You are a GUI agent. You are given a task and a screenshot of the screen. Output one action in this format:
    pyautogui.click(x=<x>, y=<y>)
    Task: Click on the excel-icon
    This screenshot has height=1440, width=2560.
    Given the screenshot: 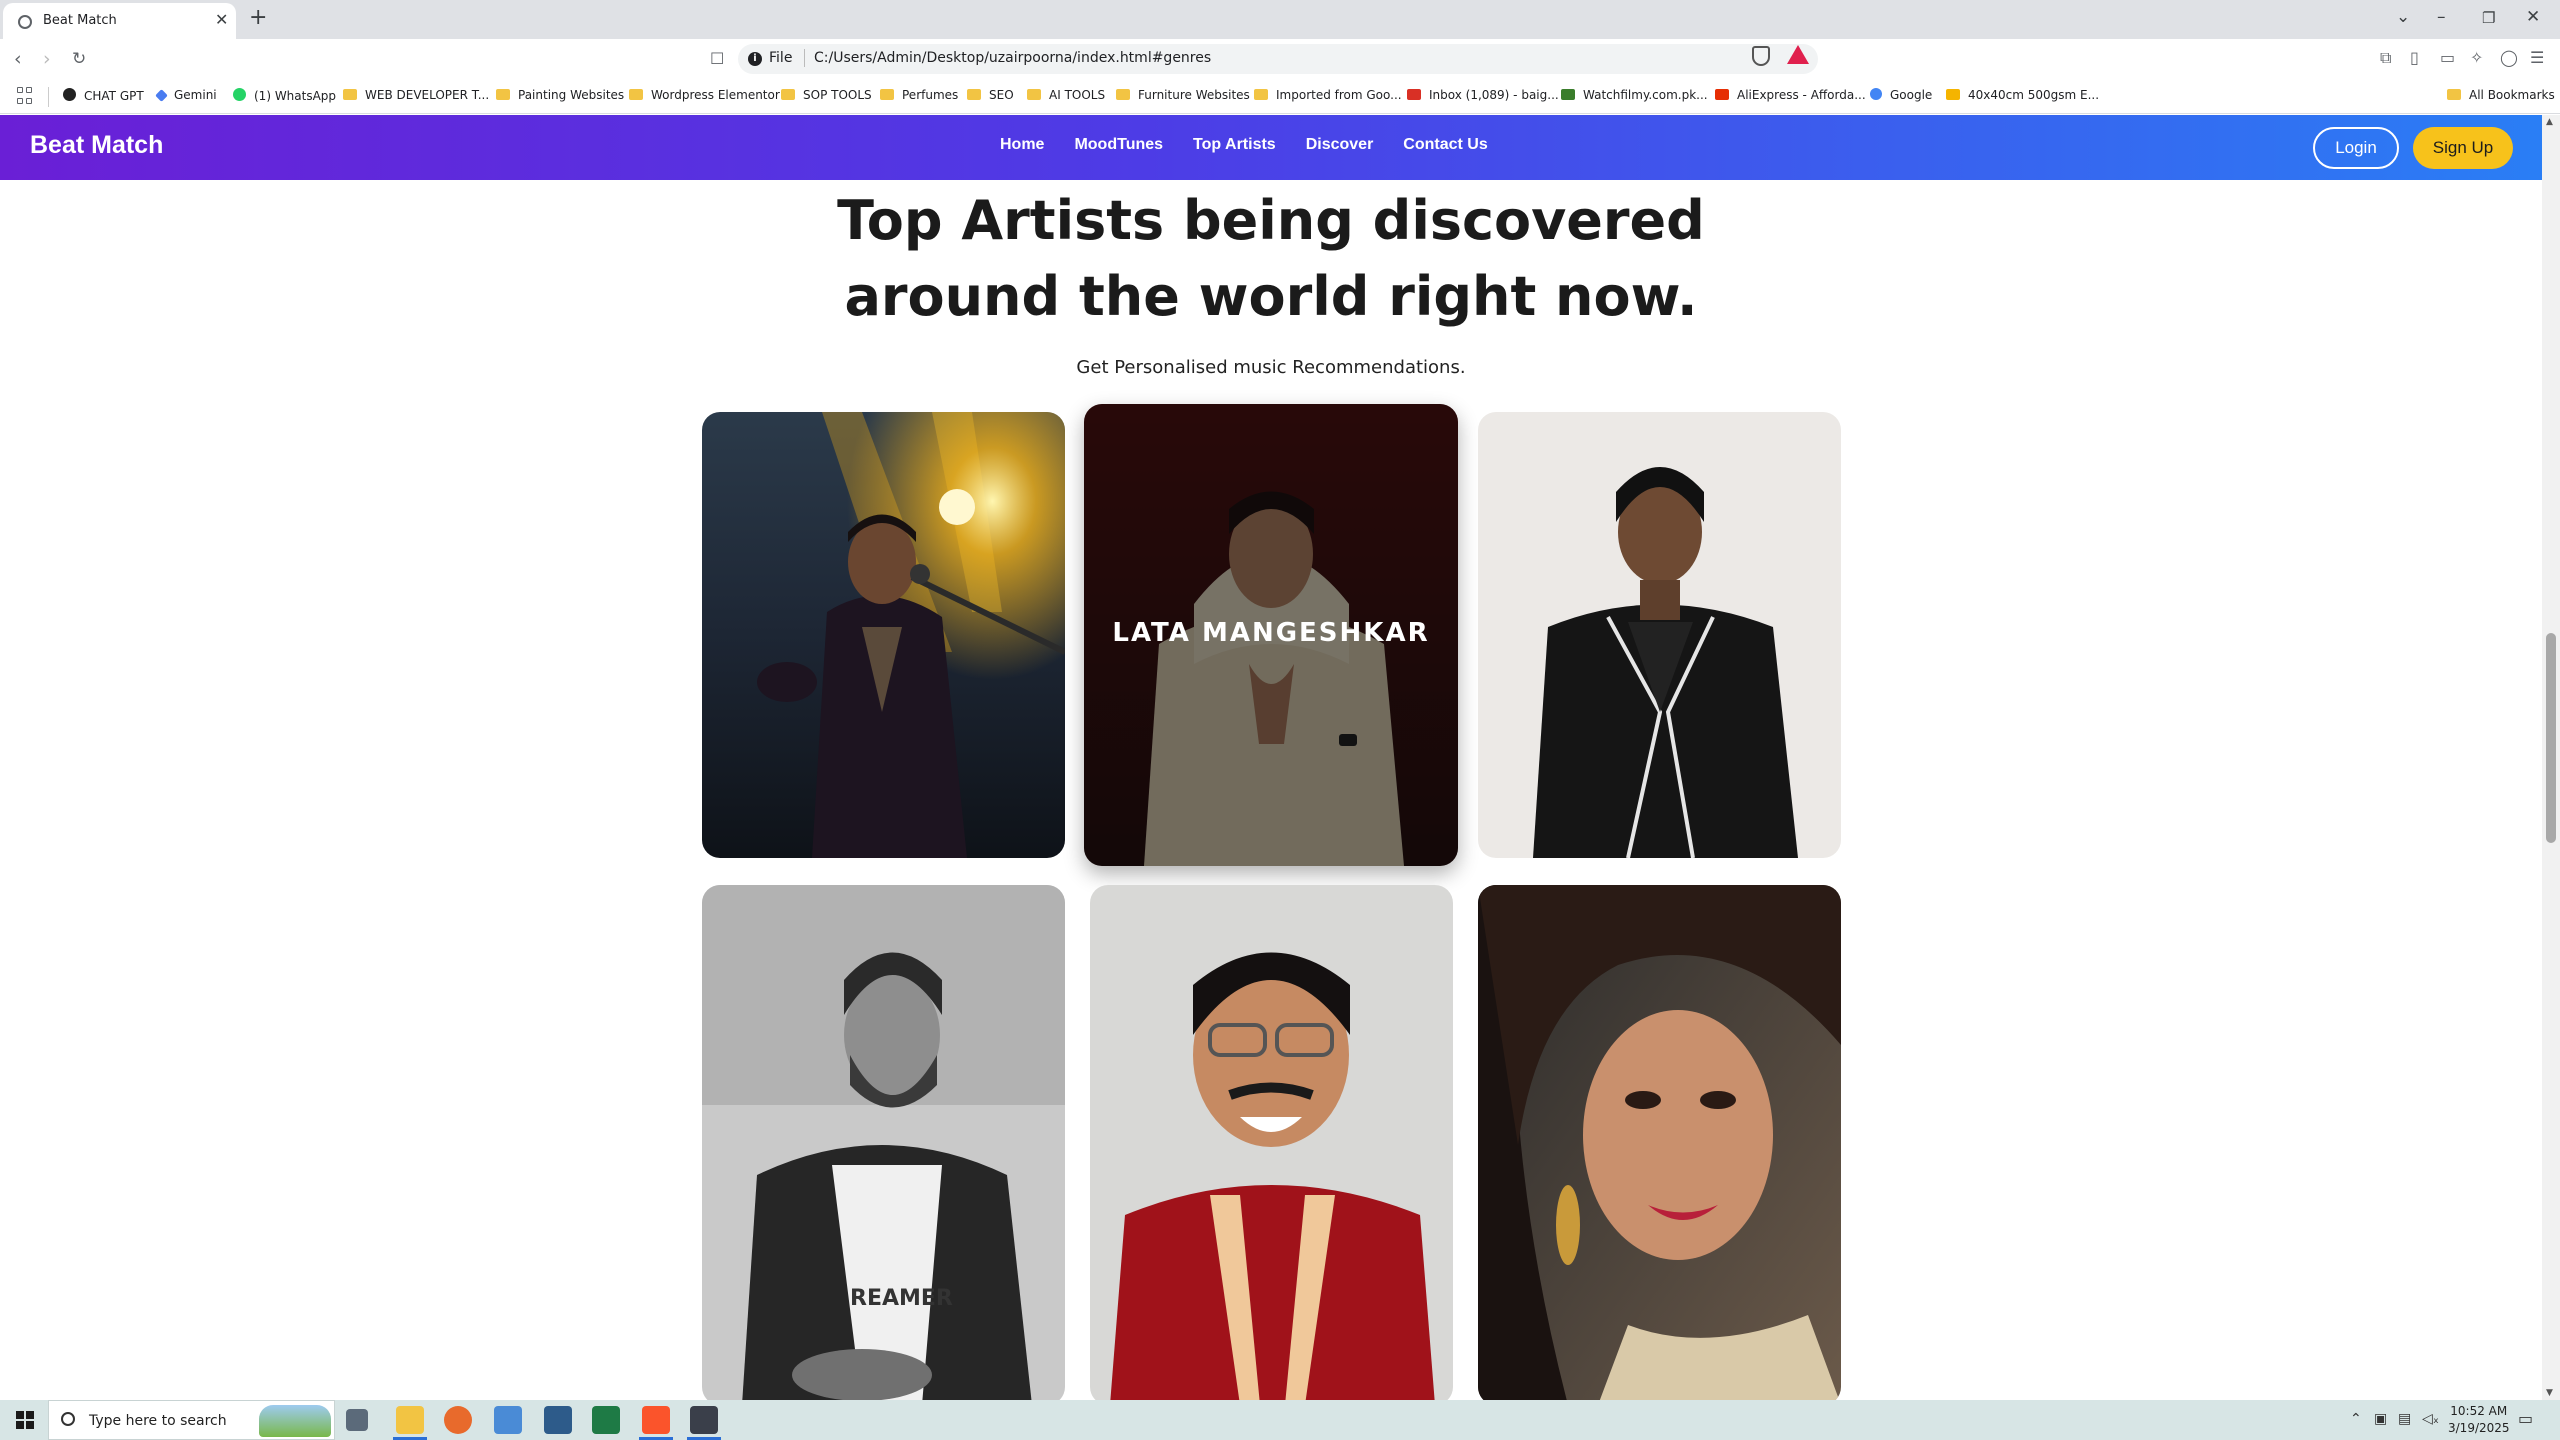 What is the action you would take?
    pyautogui.click(x=606, y=1420)
    